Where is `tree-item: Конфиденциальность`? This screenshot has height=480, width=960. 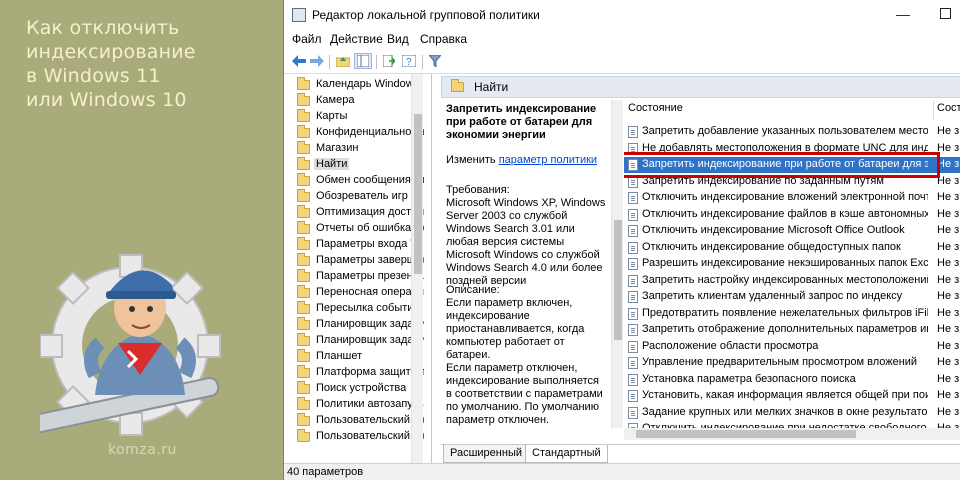 tree-item: Конфиденциальность is located at coordinates (354, 133).